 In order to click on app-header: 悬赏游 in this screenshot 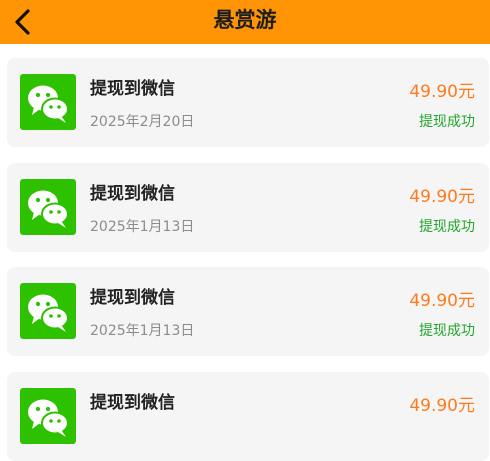, I will do `click(245, 22)`.